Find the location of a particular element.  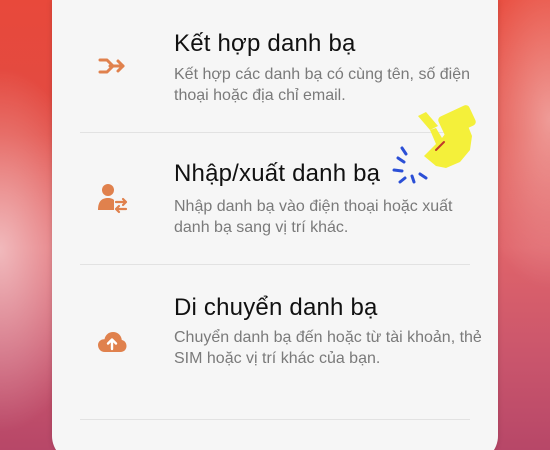

move-contacts-title: Di chuyển danh bạ is located at coordinates (276, 307).